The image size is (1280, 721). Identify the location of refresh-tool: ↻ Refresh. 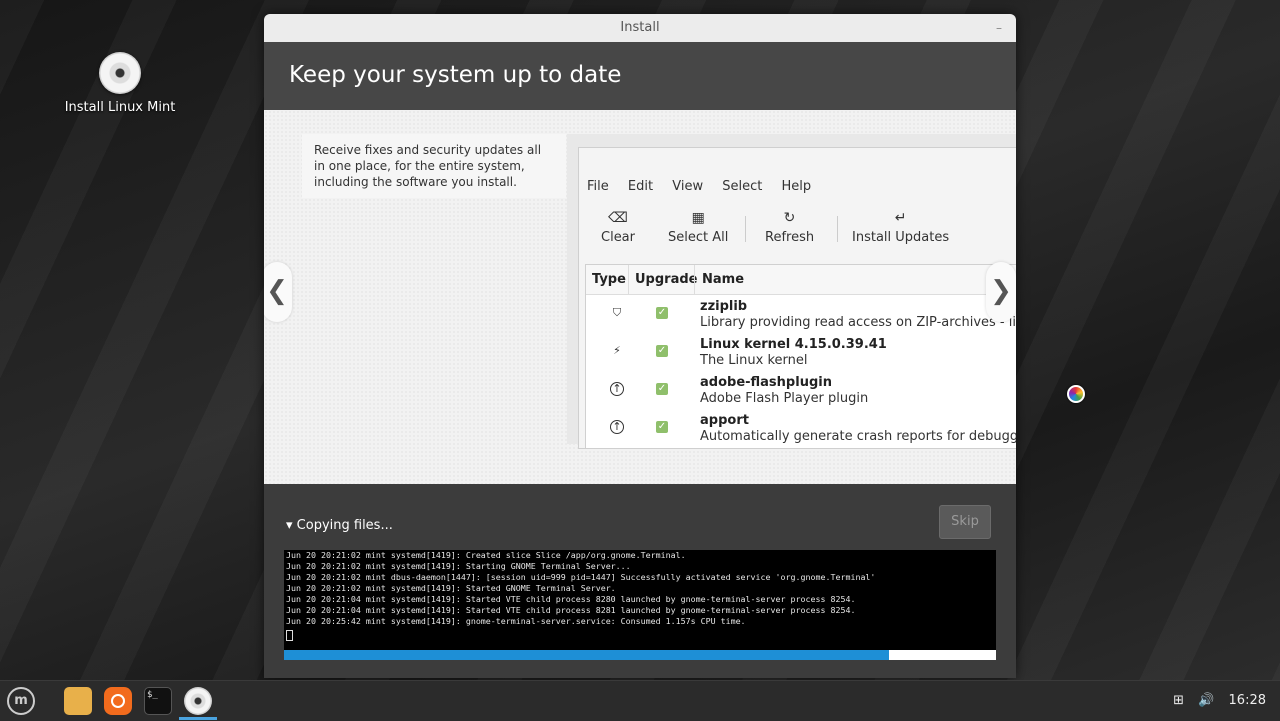
(789, 227).